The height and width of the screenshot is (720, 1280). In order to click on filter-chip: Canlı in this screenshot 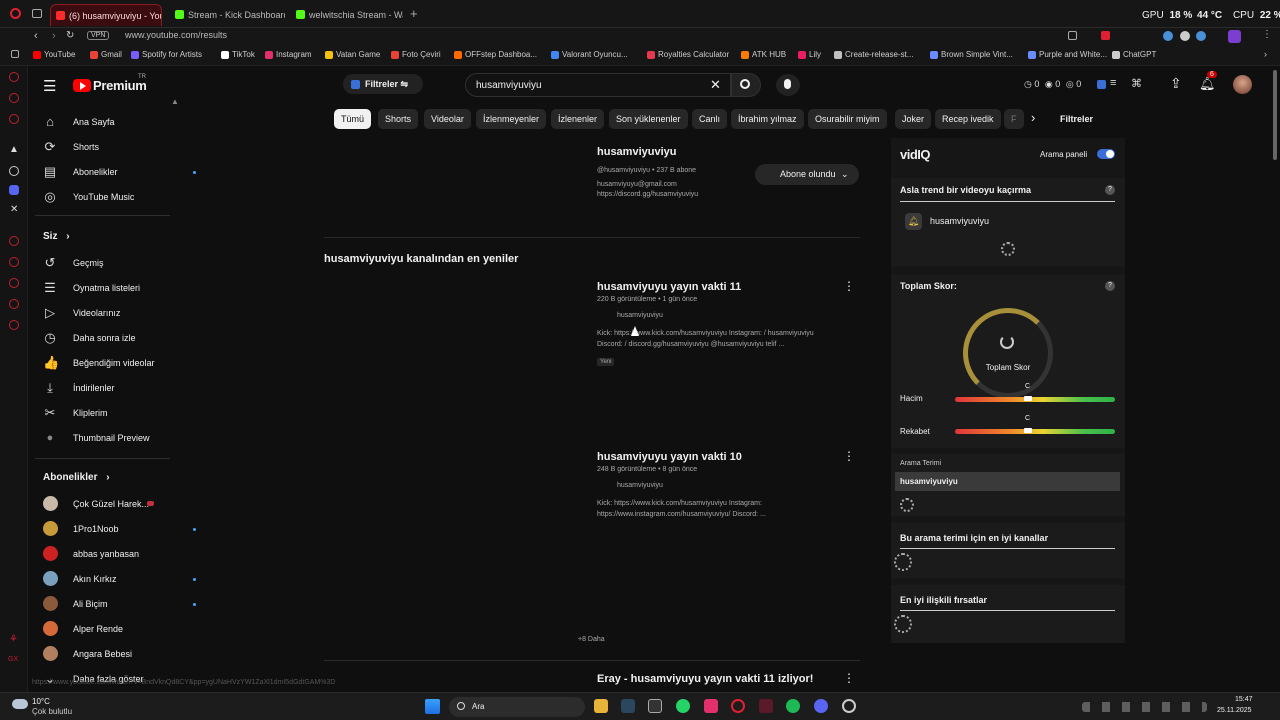, I will do `click(710, 119)`.